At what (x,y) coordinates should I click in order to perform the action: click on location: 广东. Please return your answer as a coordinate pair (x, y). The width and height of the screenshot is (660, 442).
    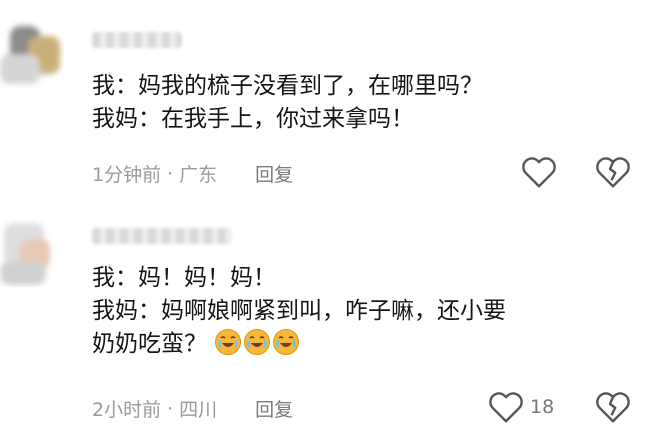
    Looking at the image, I should click on (198, 175).